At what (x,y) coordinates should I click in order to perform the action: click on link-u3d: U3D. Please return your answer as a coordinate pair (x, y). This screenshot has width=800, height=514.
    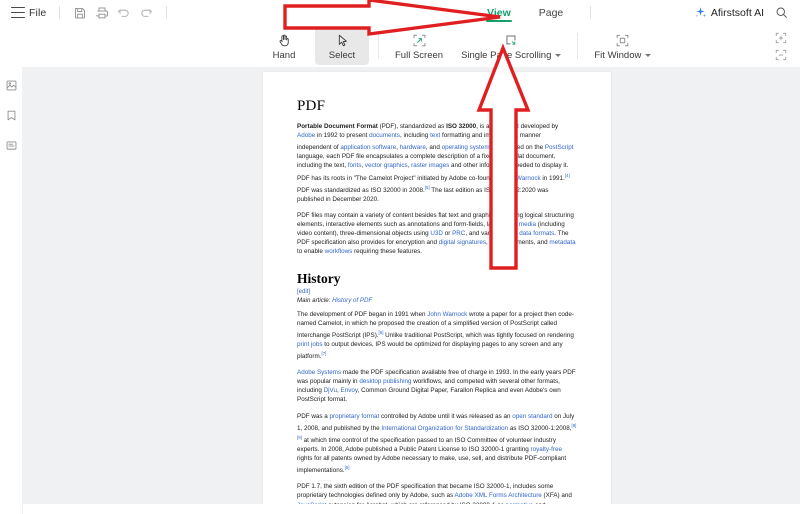
    Looking at the image, I should click on (436, 233).